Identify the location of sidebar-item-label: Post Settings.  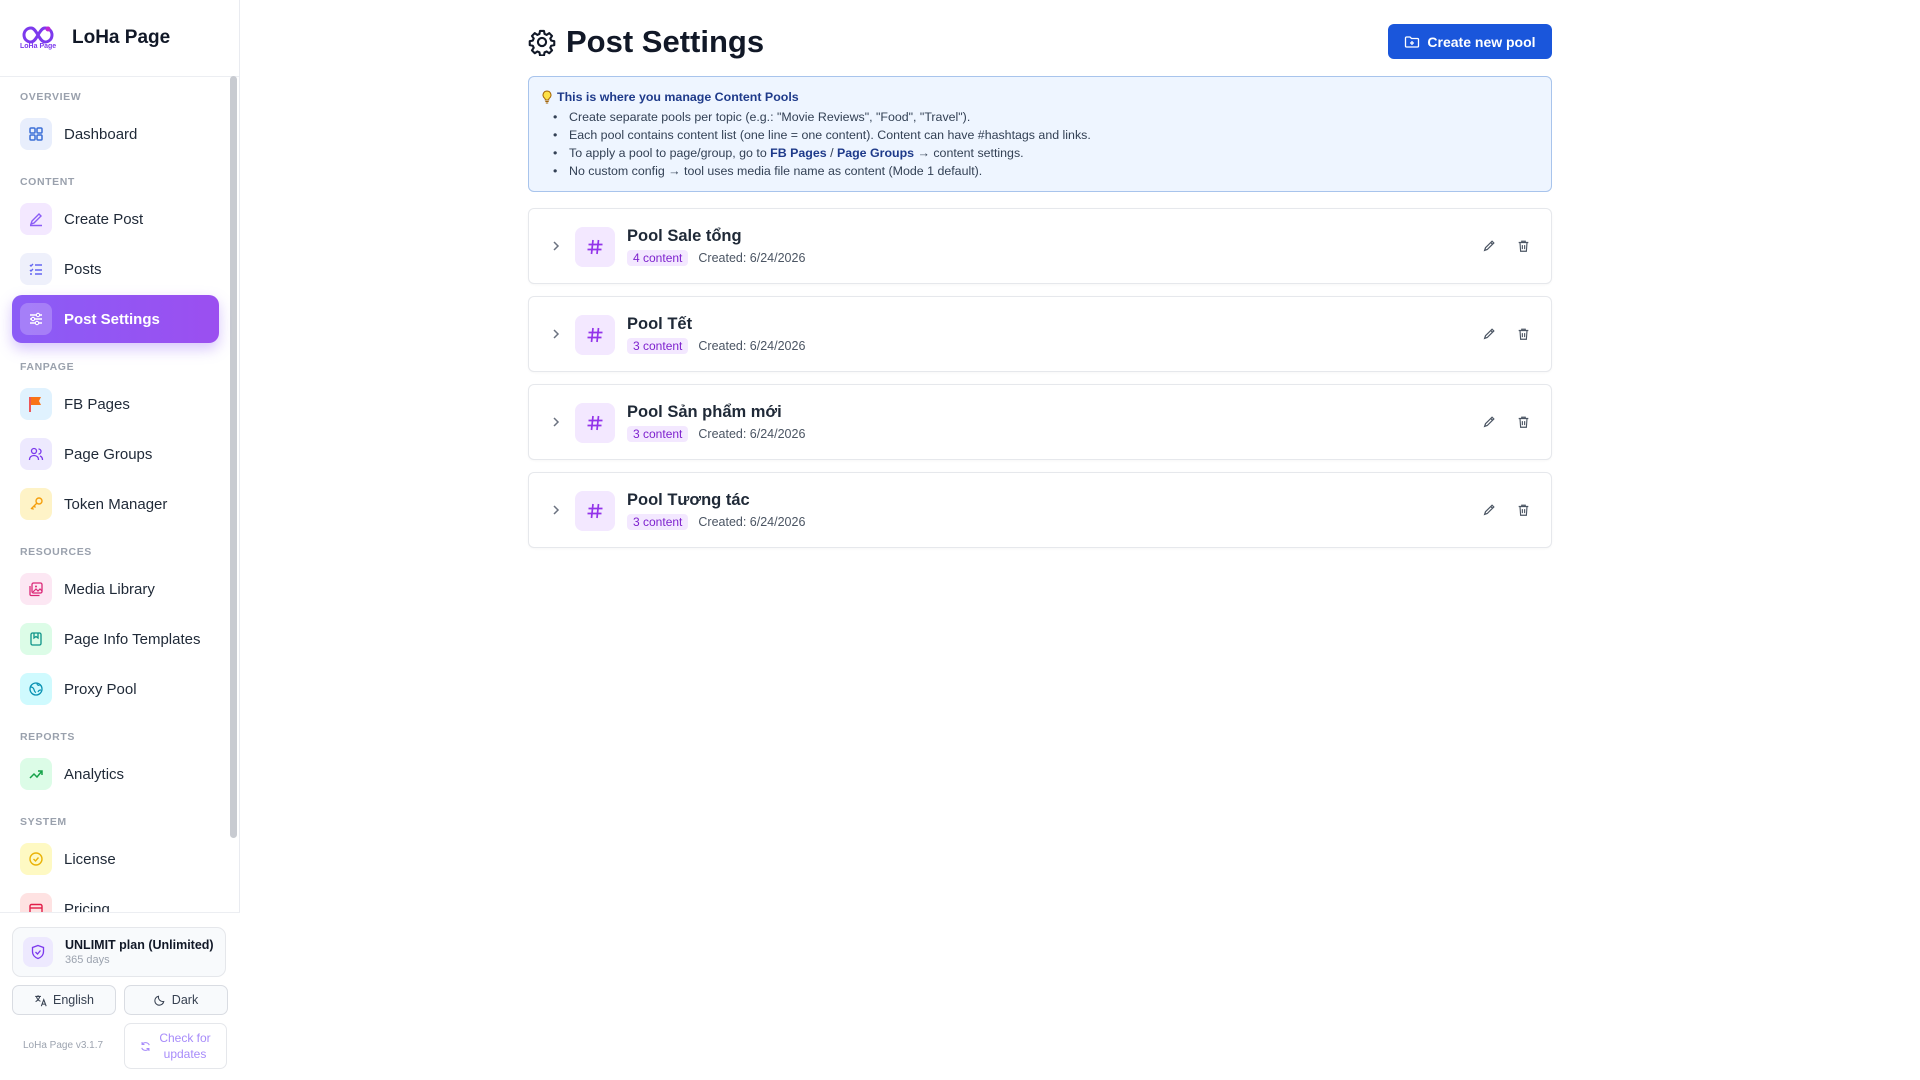
(112, 319).